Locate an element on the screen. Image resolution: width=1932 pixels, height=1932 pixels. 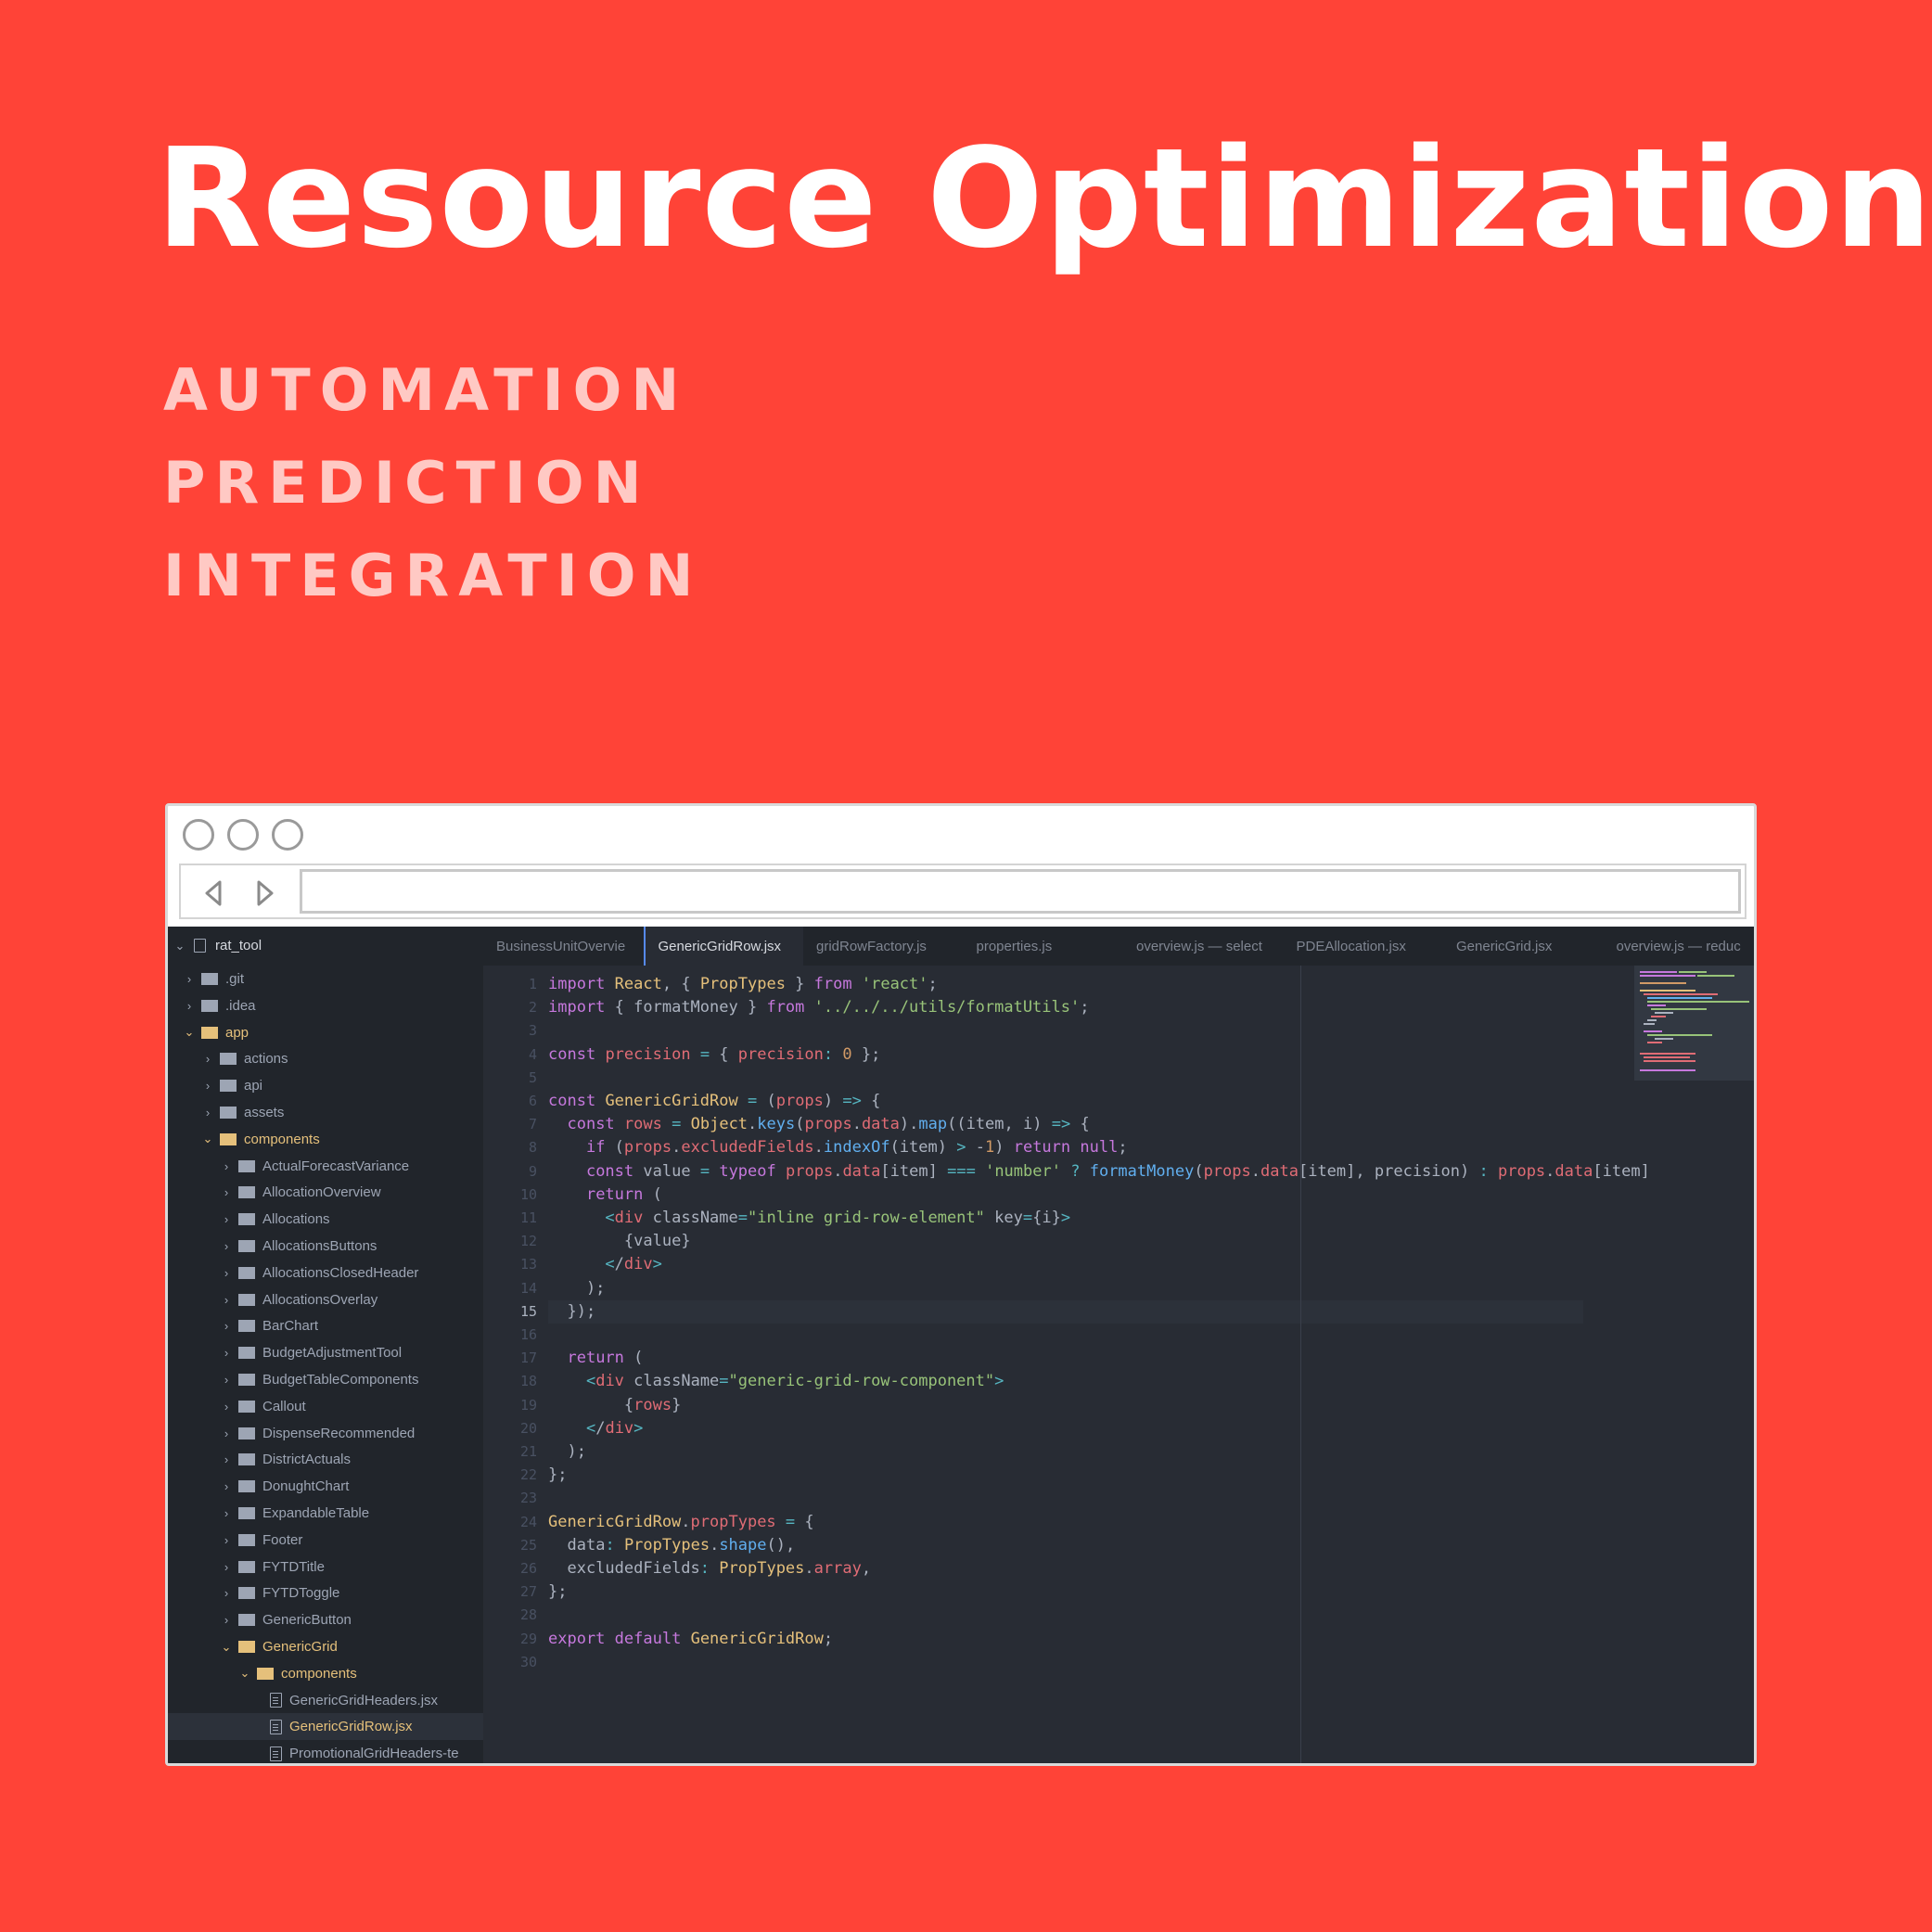
tree-folder: › .git is located at coordinates (325, 979).